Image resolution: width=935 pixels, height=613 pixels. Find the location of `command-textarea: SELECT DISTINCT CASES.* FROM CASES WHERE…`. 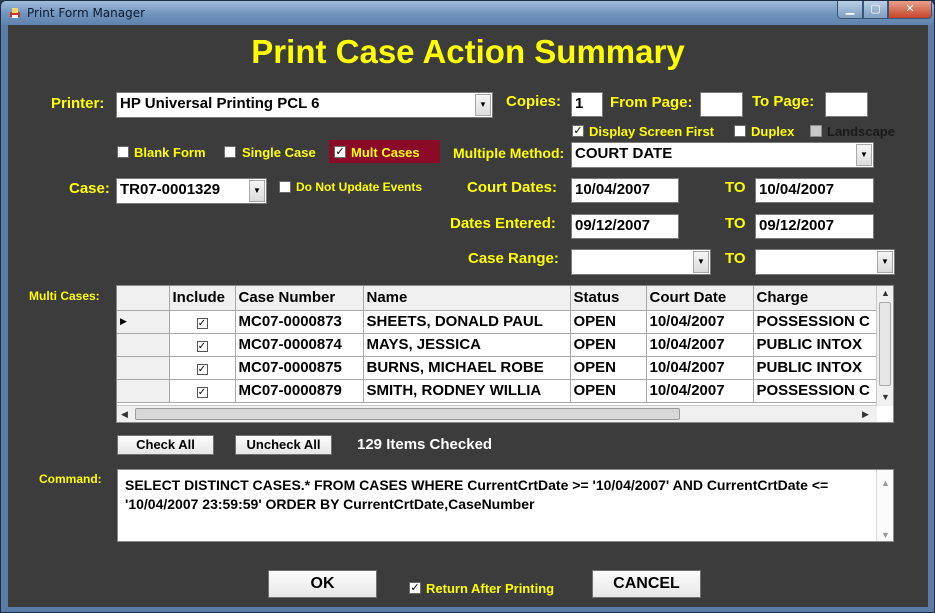

command-textarea: SELECT DISTINCT CASES.* FROM CASES WHERE… is located at coordinates (505, 505).